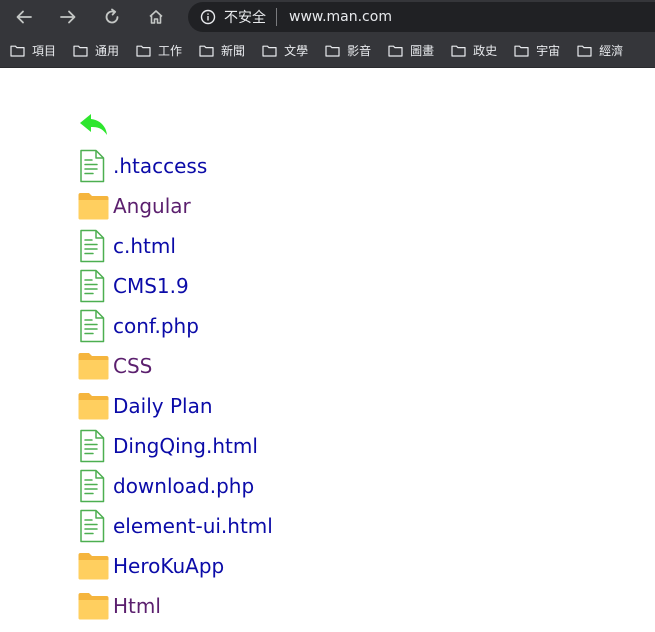 The image size is (655, 632). Describe the element at coordinates (296, 51) in the screenshot. I see `bookmark-label: 文學` at that location.